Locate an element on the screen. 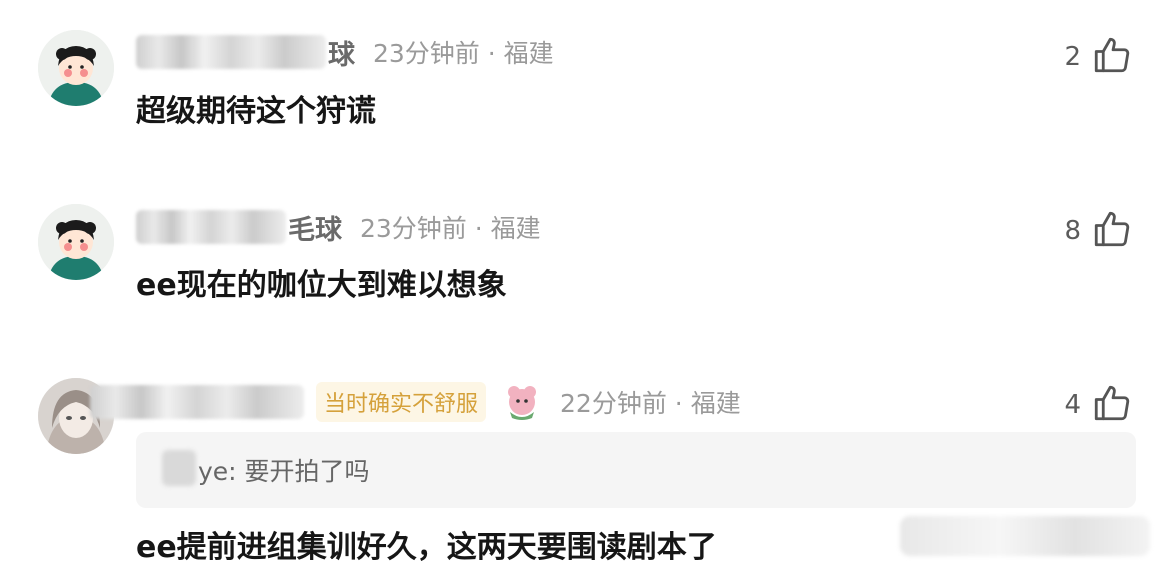 This screenshot has height=566, width=1173. comment-text: 超级期待这个狩谎 is located at coordinates (256, 111).